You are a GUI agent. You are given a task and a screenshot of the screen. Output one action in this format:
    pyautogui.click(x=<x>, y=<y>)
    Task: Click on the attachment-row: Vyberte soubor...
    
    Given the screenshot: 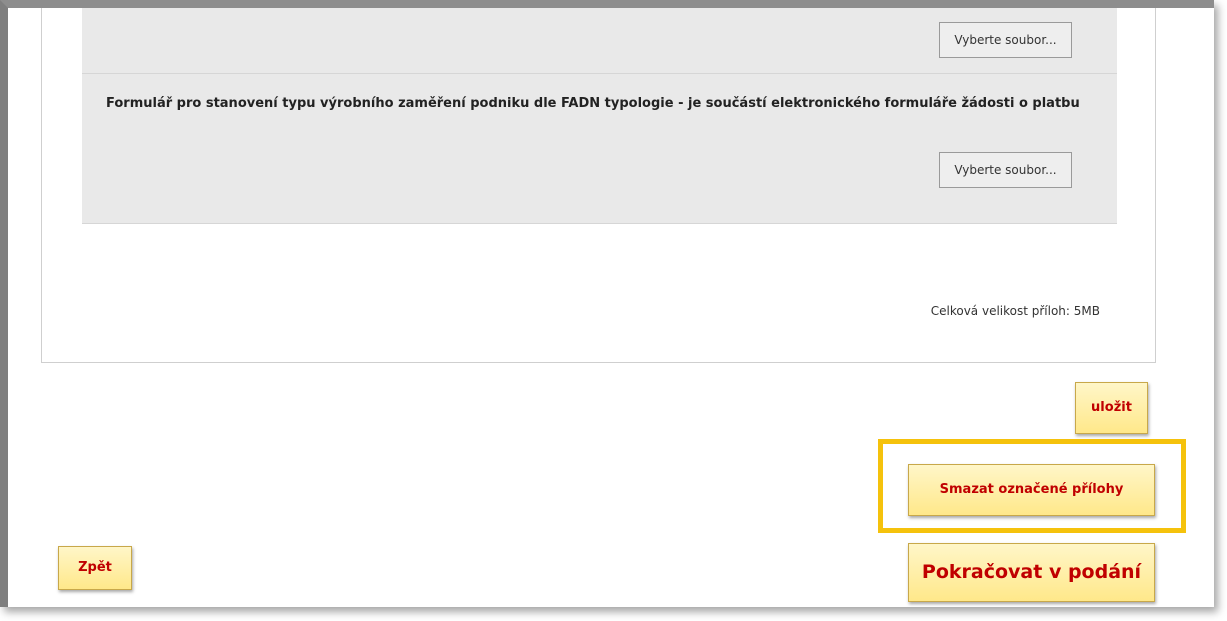 What is the action you would take?
    pyautogui.click(x=599, y=41)
    